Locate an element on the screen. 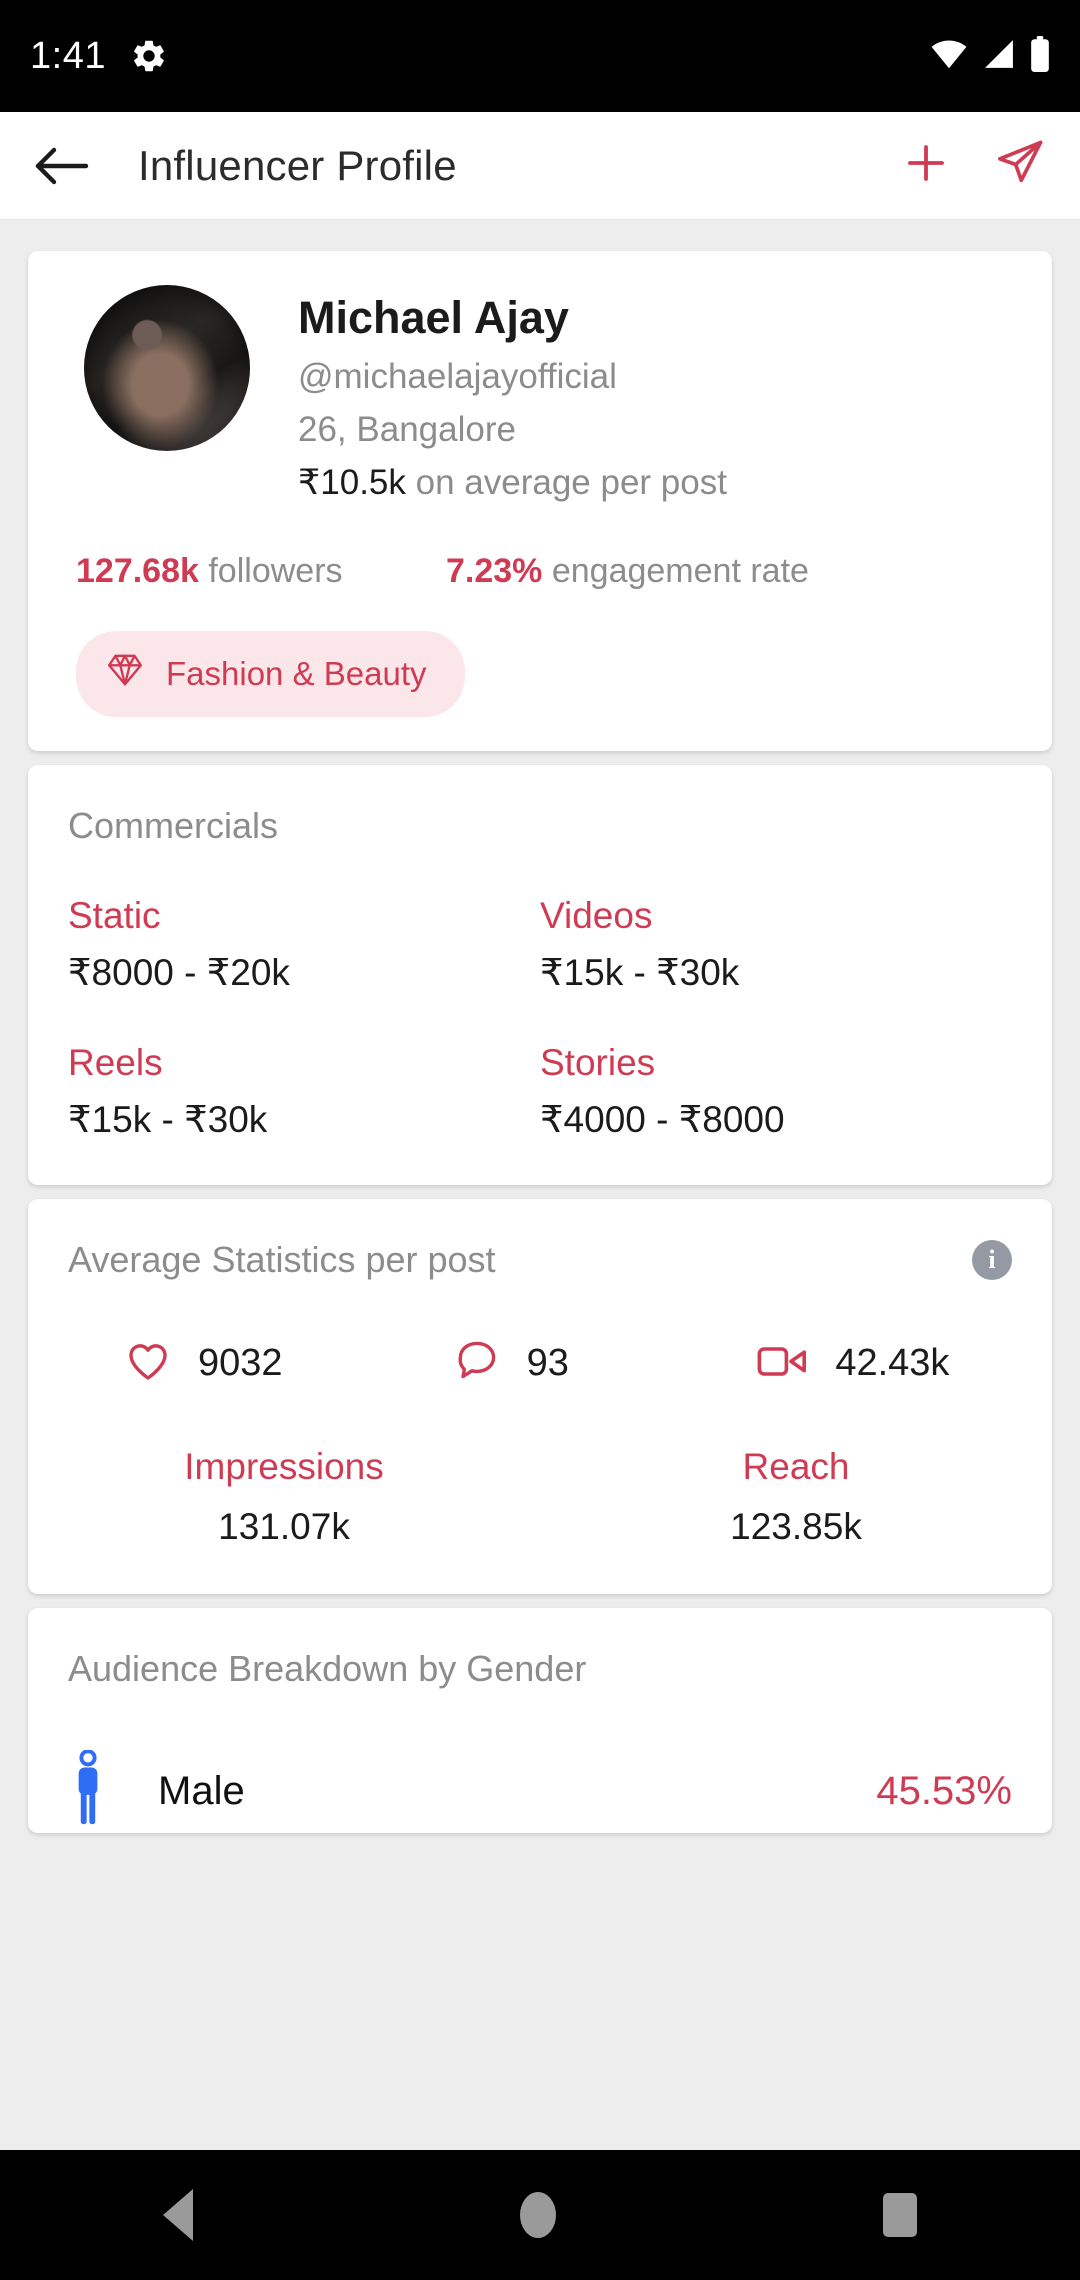  statistics-icon-row: 9032 93 42.43k is located at coordinates (540, 1363).